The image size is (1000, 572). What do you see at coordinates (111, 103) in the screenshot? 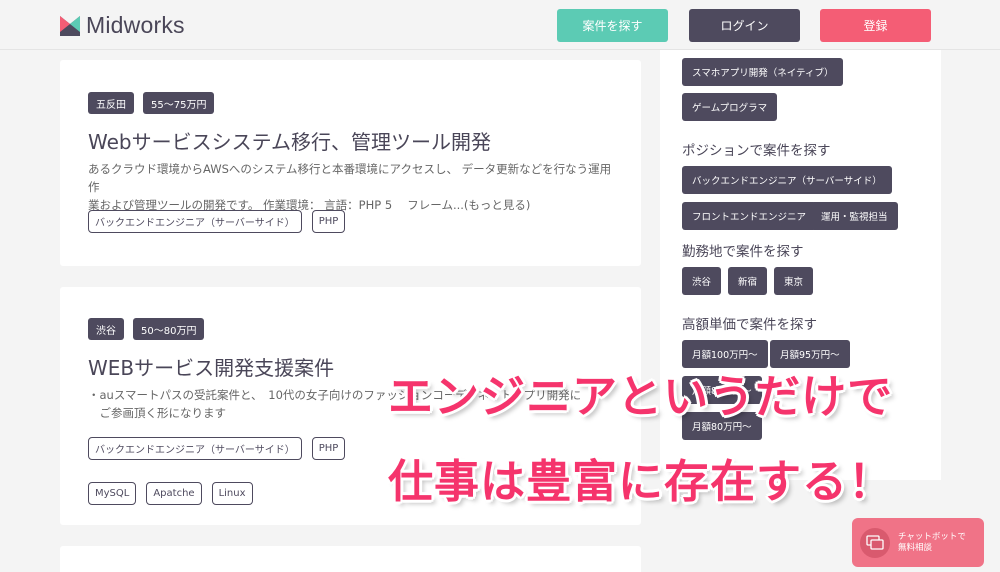
I see `location-badge: 五反田` at bounding box center [111, 103].